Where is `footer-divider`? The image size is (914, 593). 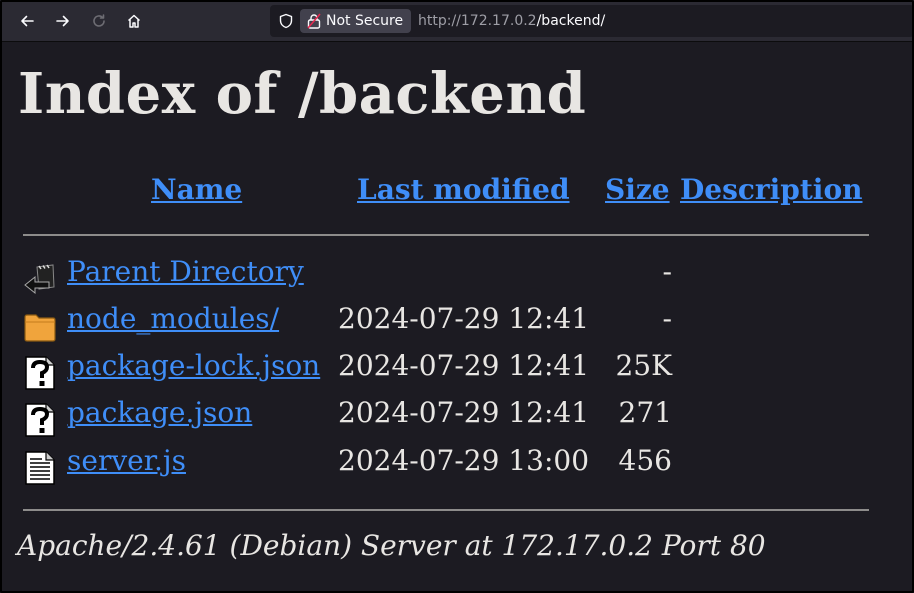 footer-divider is located at coordinates (446, 510).